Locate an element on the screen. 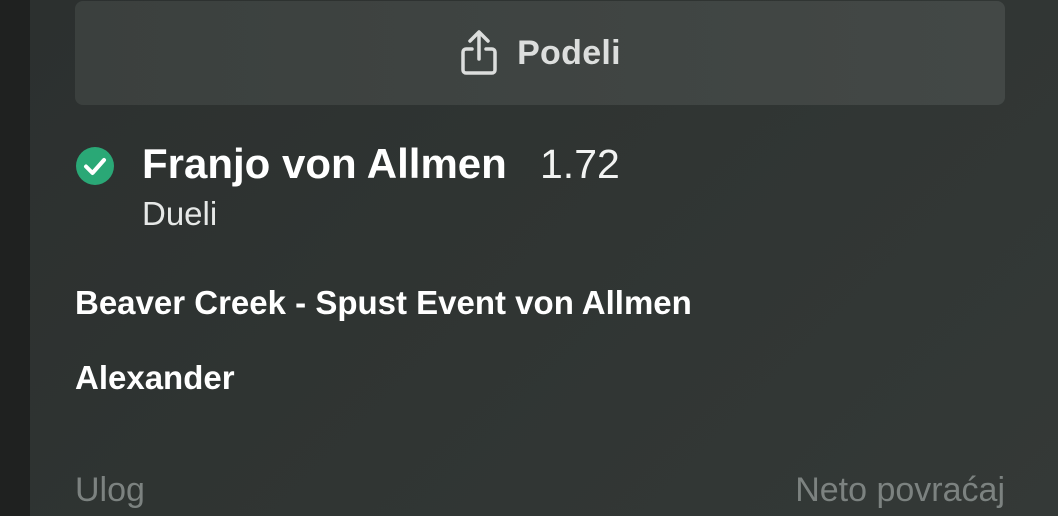 The image size is (1058, 516). check-circle-icon is located at coordinates (95, 166).